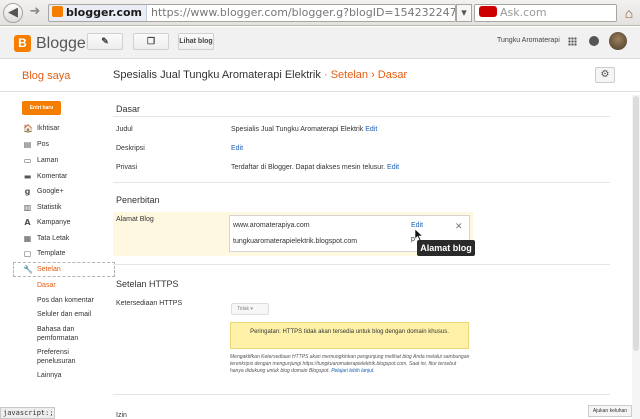 This screenshot has height=419, width=640. Describe the element at coordinates (50, 191) in the screenshot. I see `sidebar-item-google-plus: Google+` at that location.